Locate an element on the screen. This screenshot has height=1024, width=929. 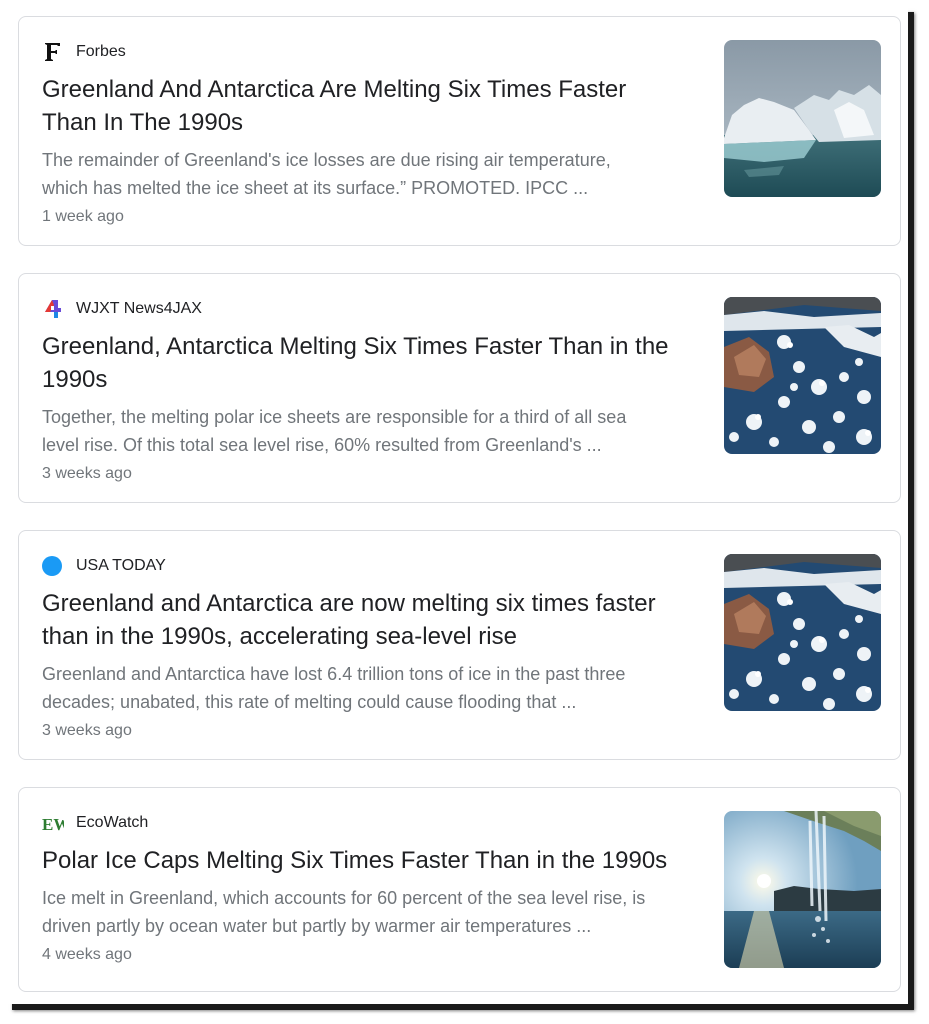
ecowatch-logo-icon: EW is located at coordinates (56, 823).